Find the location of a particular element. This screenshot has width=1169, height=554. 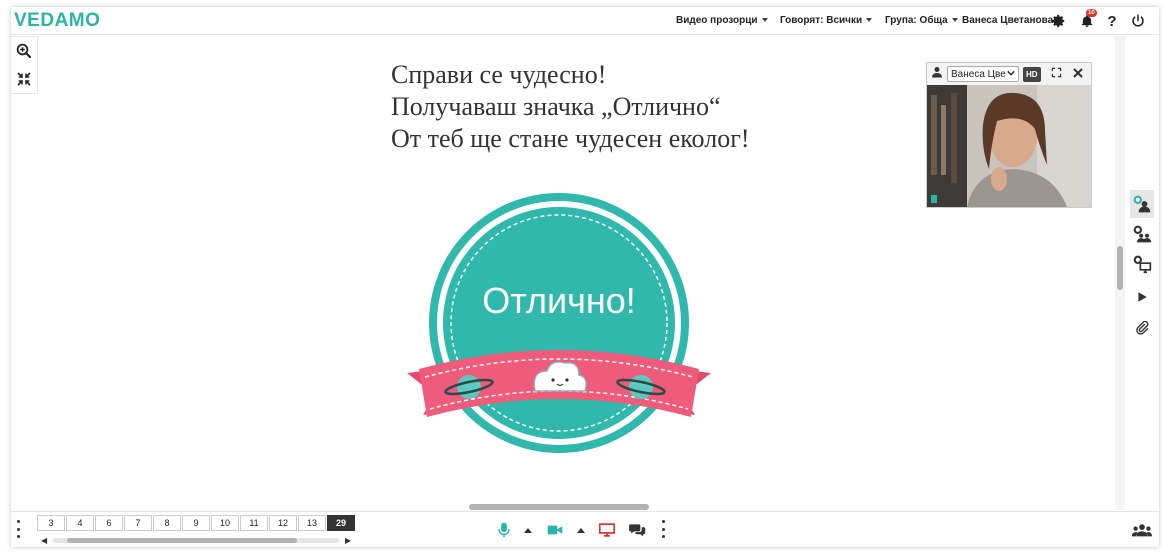

page-button: 12 is located at coordinates (283, 523).